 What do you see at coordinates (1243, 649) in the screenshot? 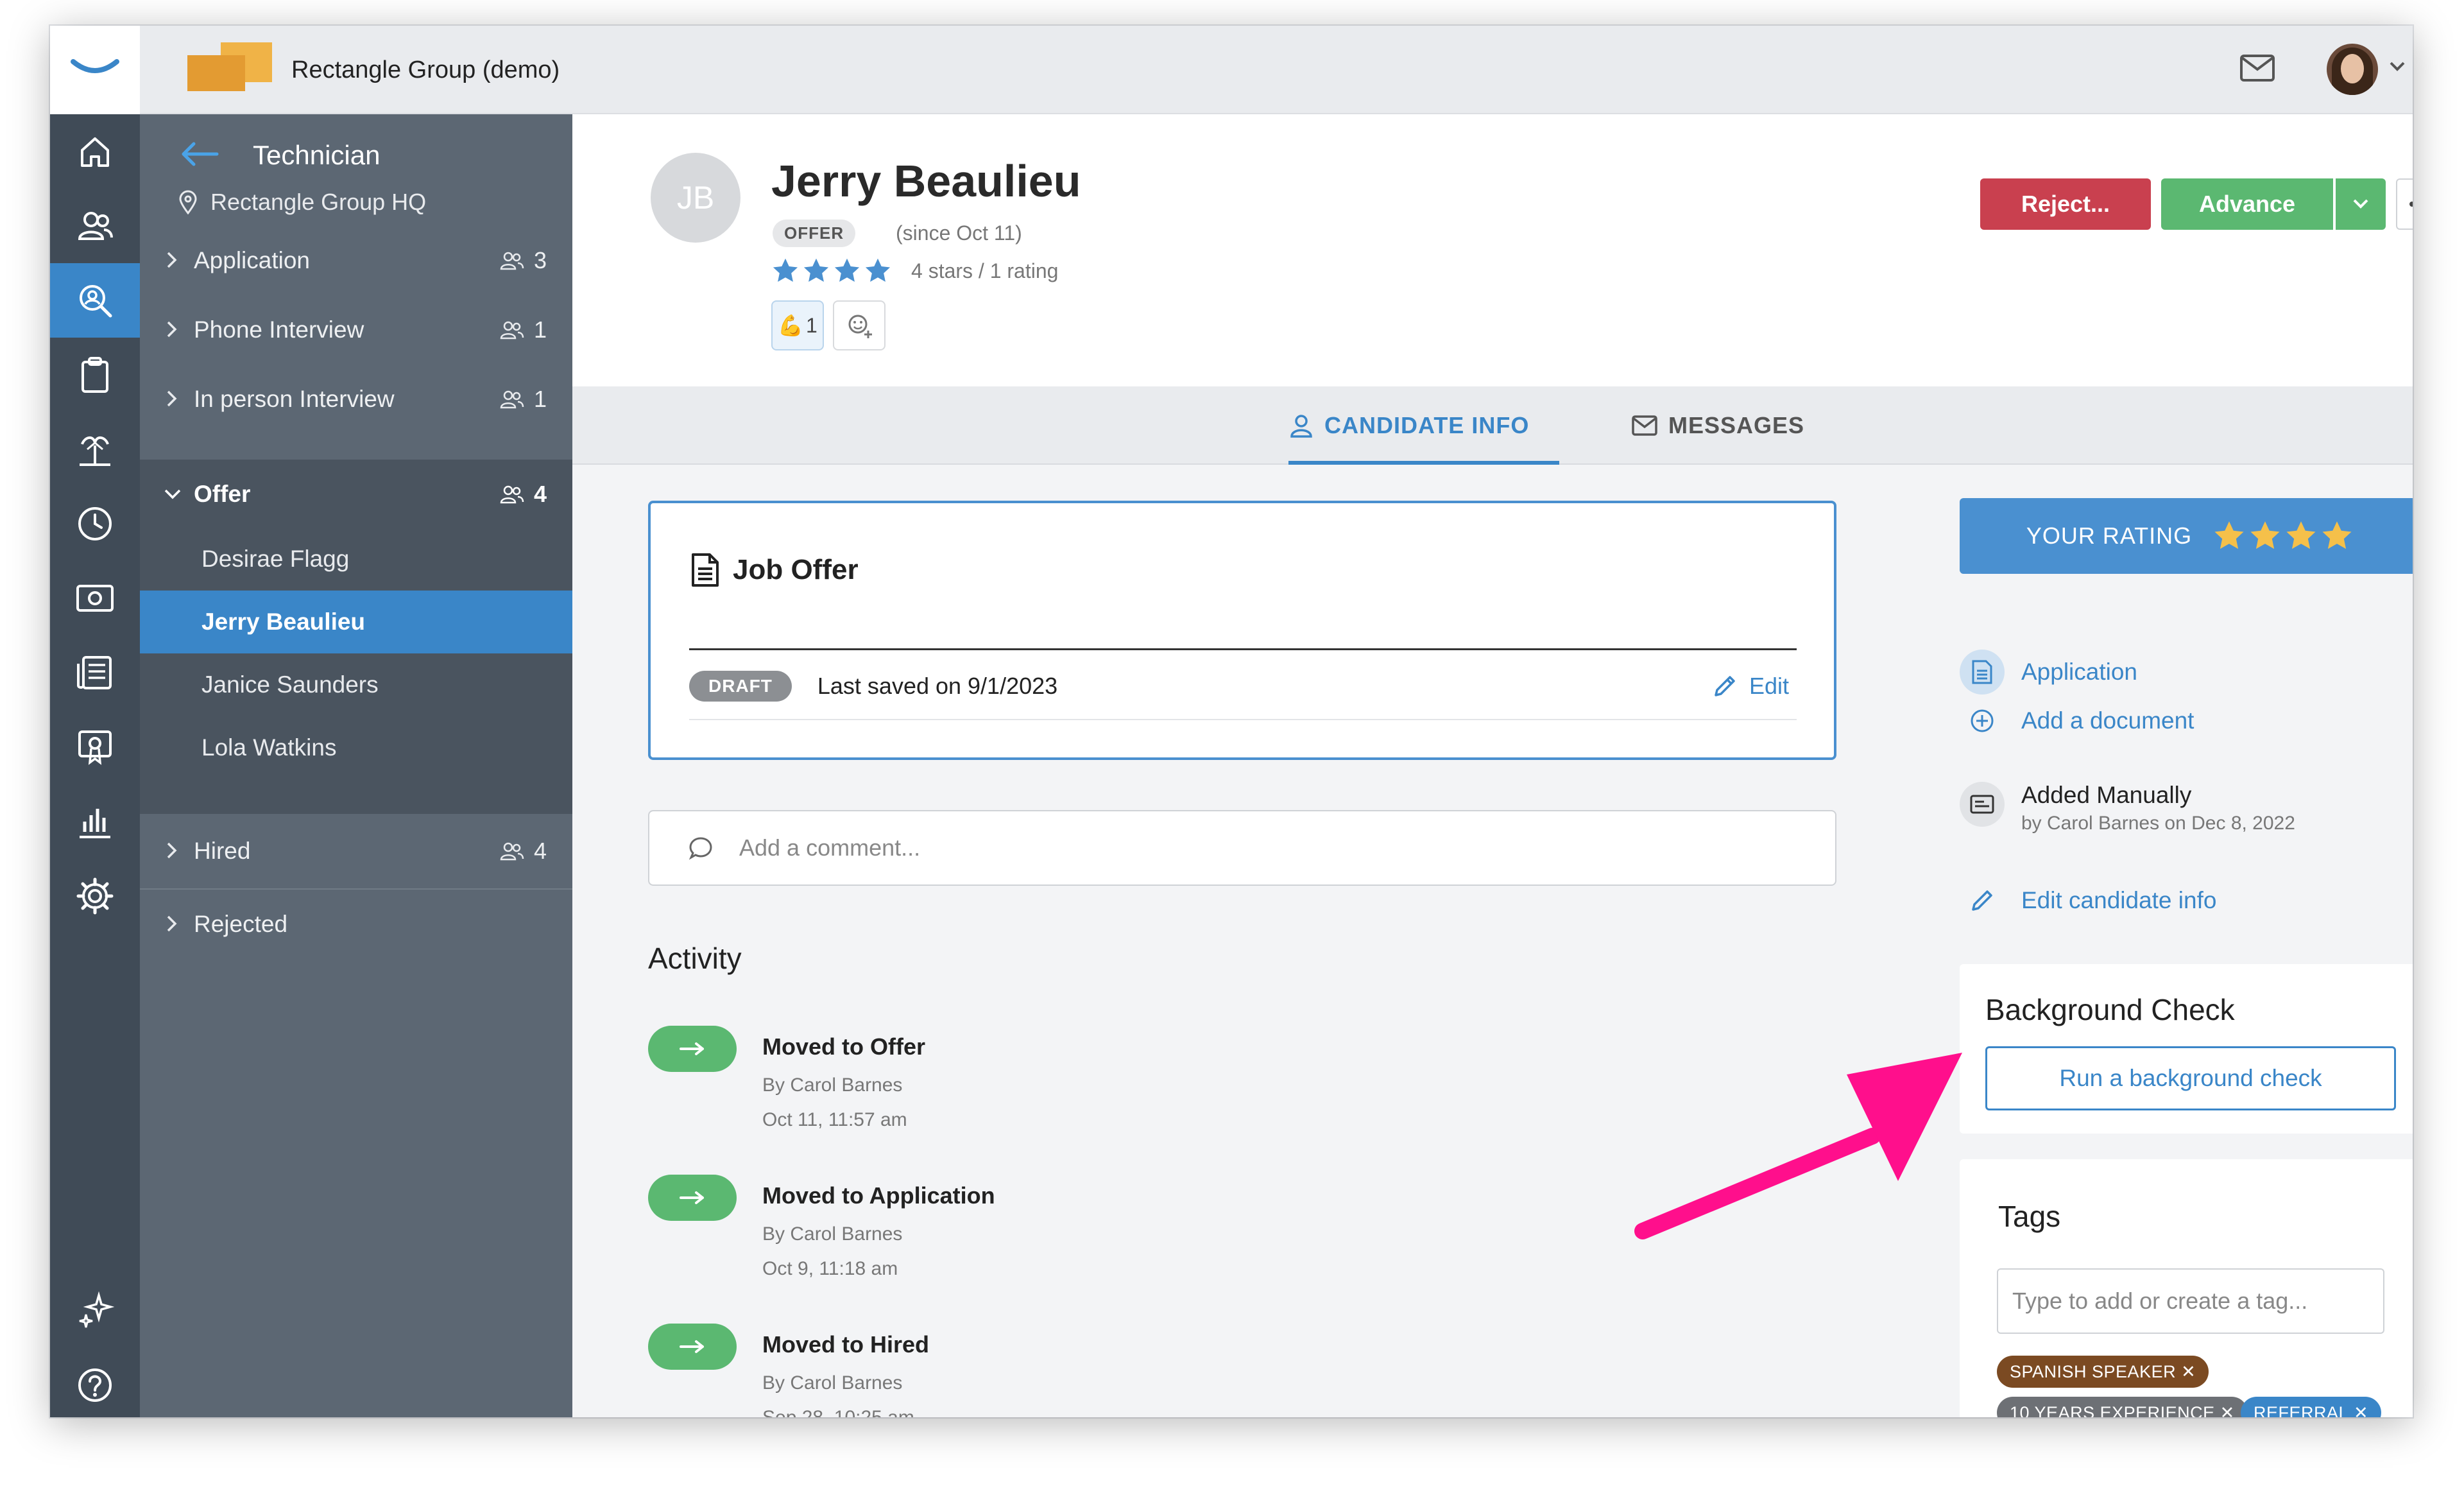
I see `divider` at bounding box center [1243, 649].